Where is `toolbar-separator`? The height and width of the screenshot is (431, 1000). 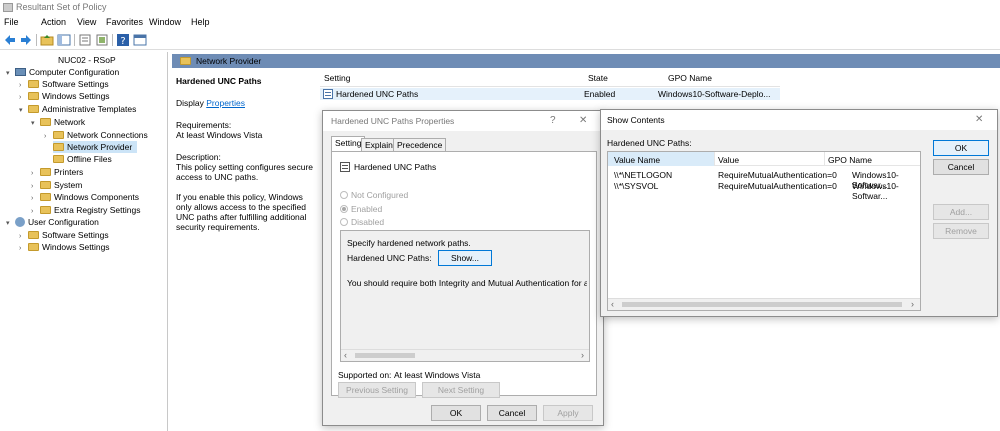 toolbar-separator is located at coordinates (74, 40).